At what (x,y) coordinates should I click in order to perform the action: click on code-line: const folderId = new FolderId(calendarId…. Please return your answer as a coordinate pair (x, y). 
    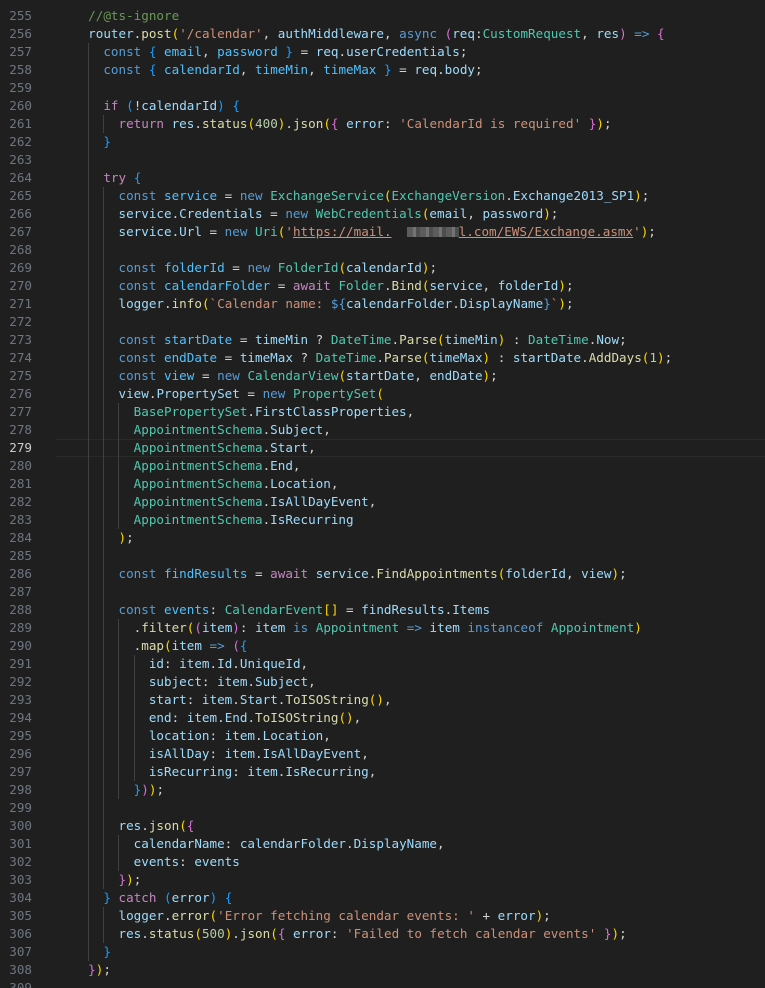
    Looking at the image, I should click on (255, 268).